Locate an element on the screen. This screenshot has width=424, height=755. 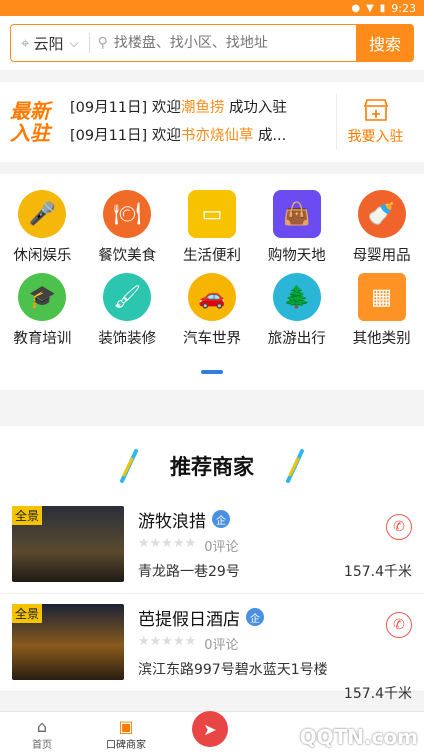
bottle-icon: 🍼 is located at coordinates (381, 214).